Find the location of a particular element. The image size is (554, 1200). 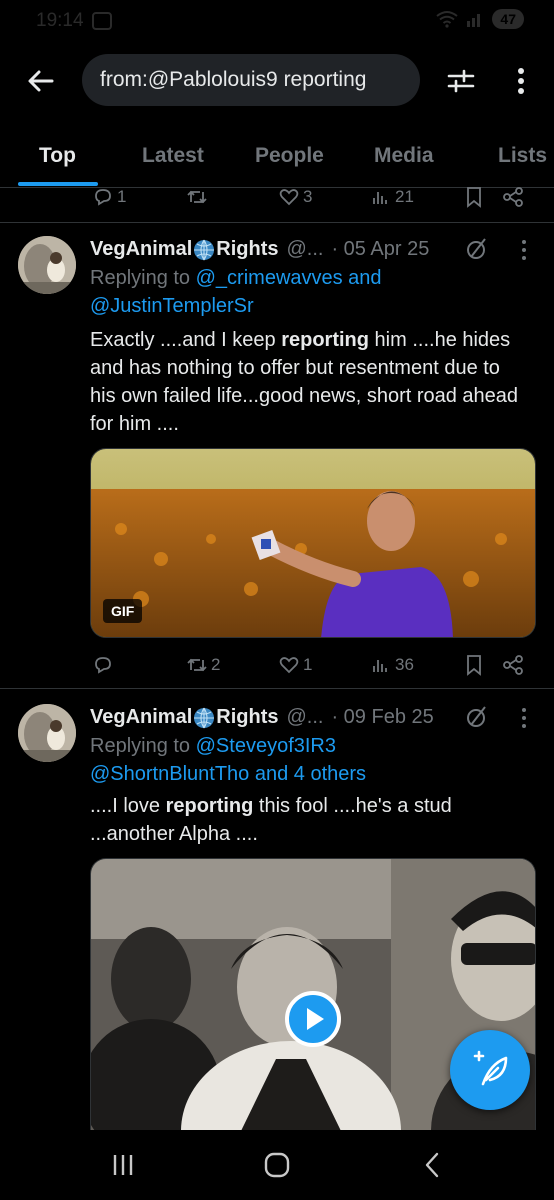

back-icon is located at coordinates (433, 1165).